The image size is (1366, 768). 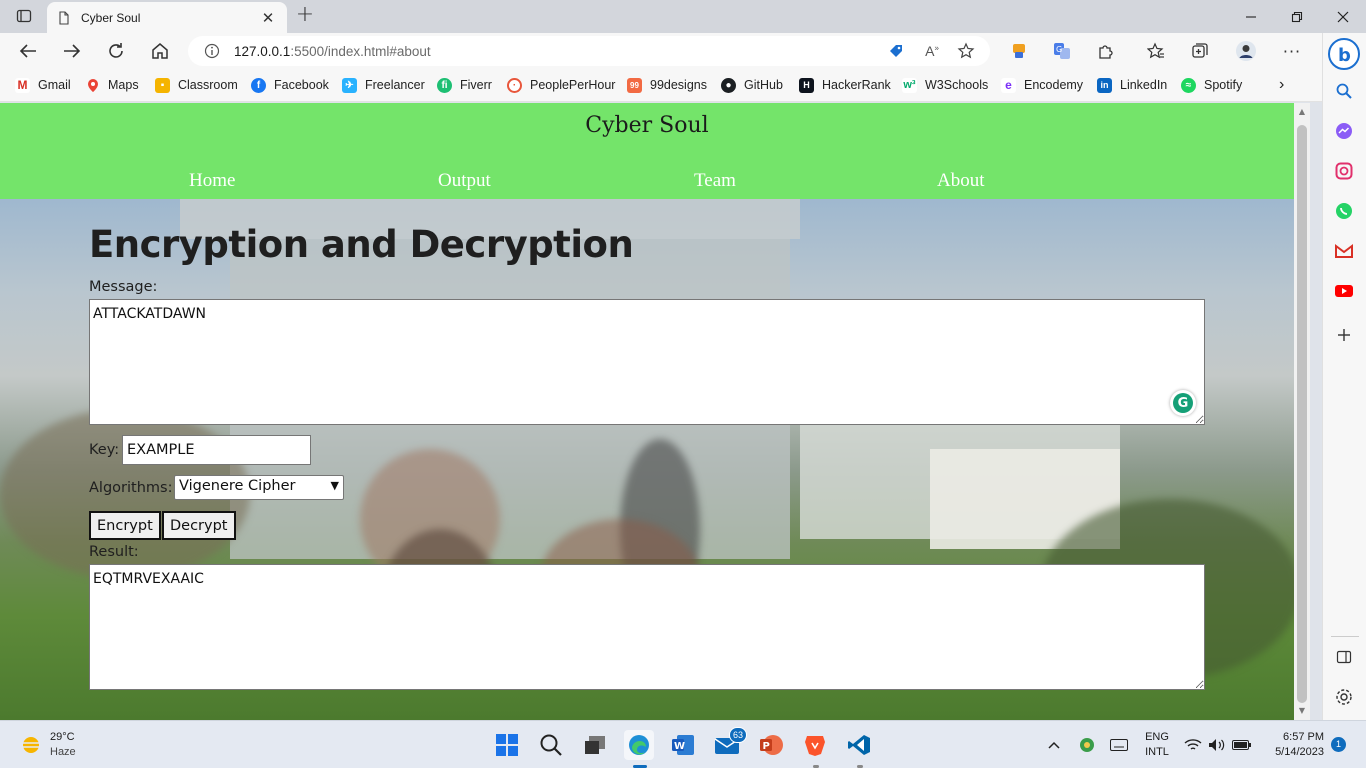 What do you see at coordinates (1104, 85) in the screenshot?
I see `linkedin-icon: in` at bounding box center [1104, 85].